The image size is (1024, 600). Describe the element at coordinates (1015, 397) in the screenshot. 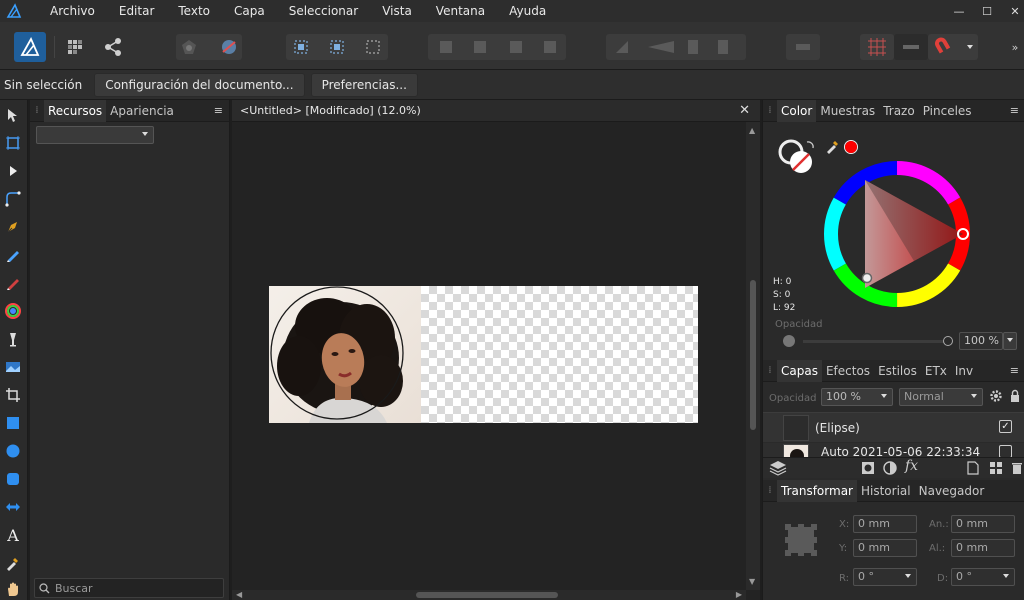

I see `lock-icon` at that location.